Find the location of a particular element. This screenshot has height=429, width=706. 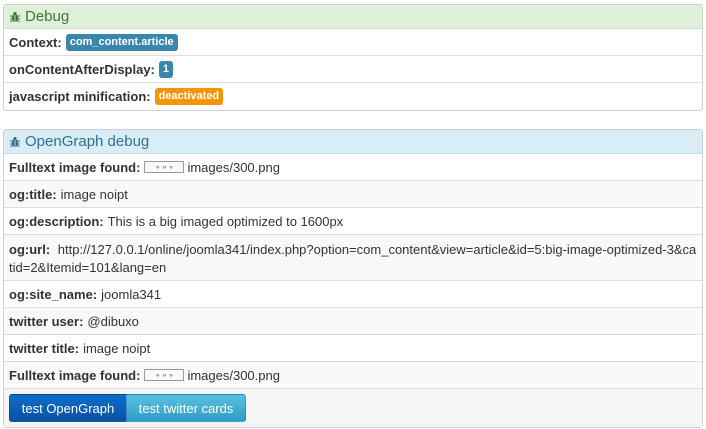

og-description-value: This is a big imaged optimized to 1600px is located at coordinates (225, 221).